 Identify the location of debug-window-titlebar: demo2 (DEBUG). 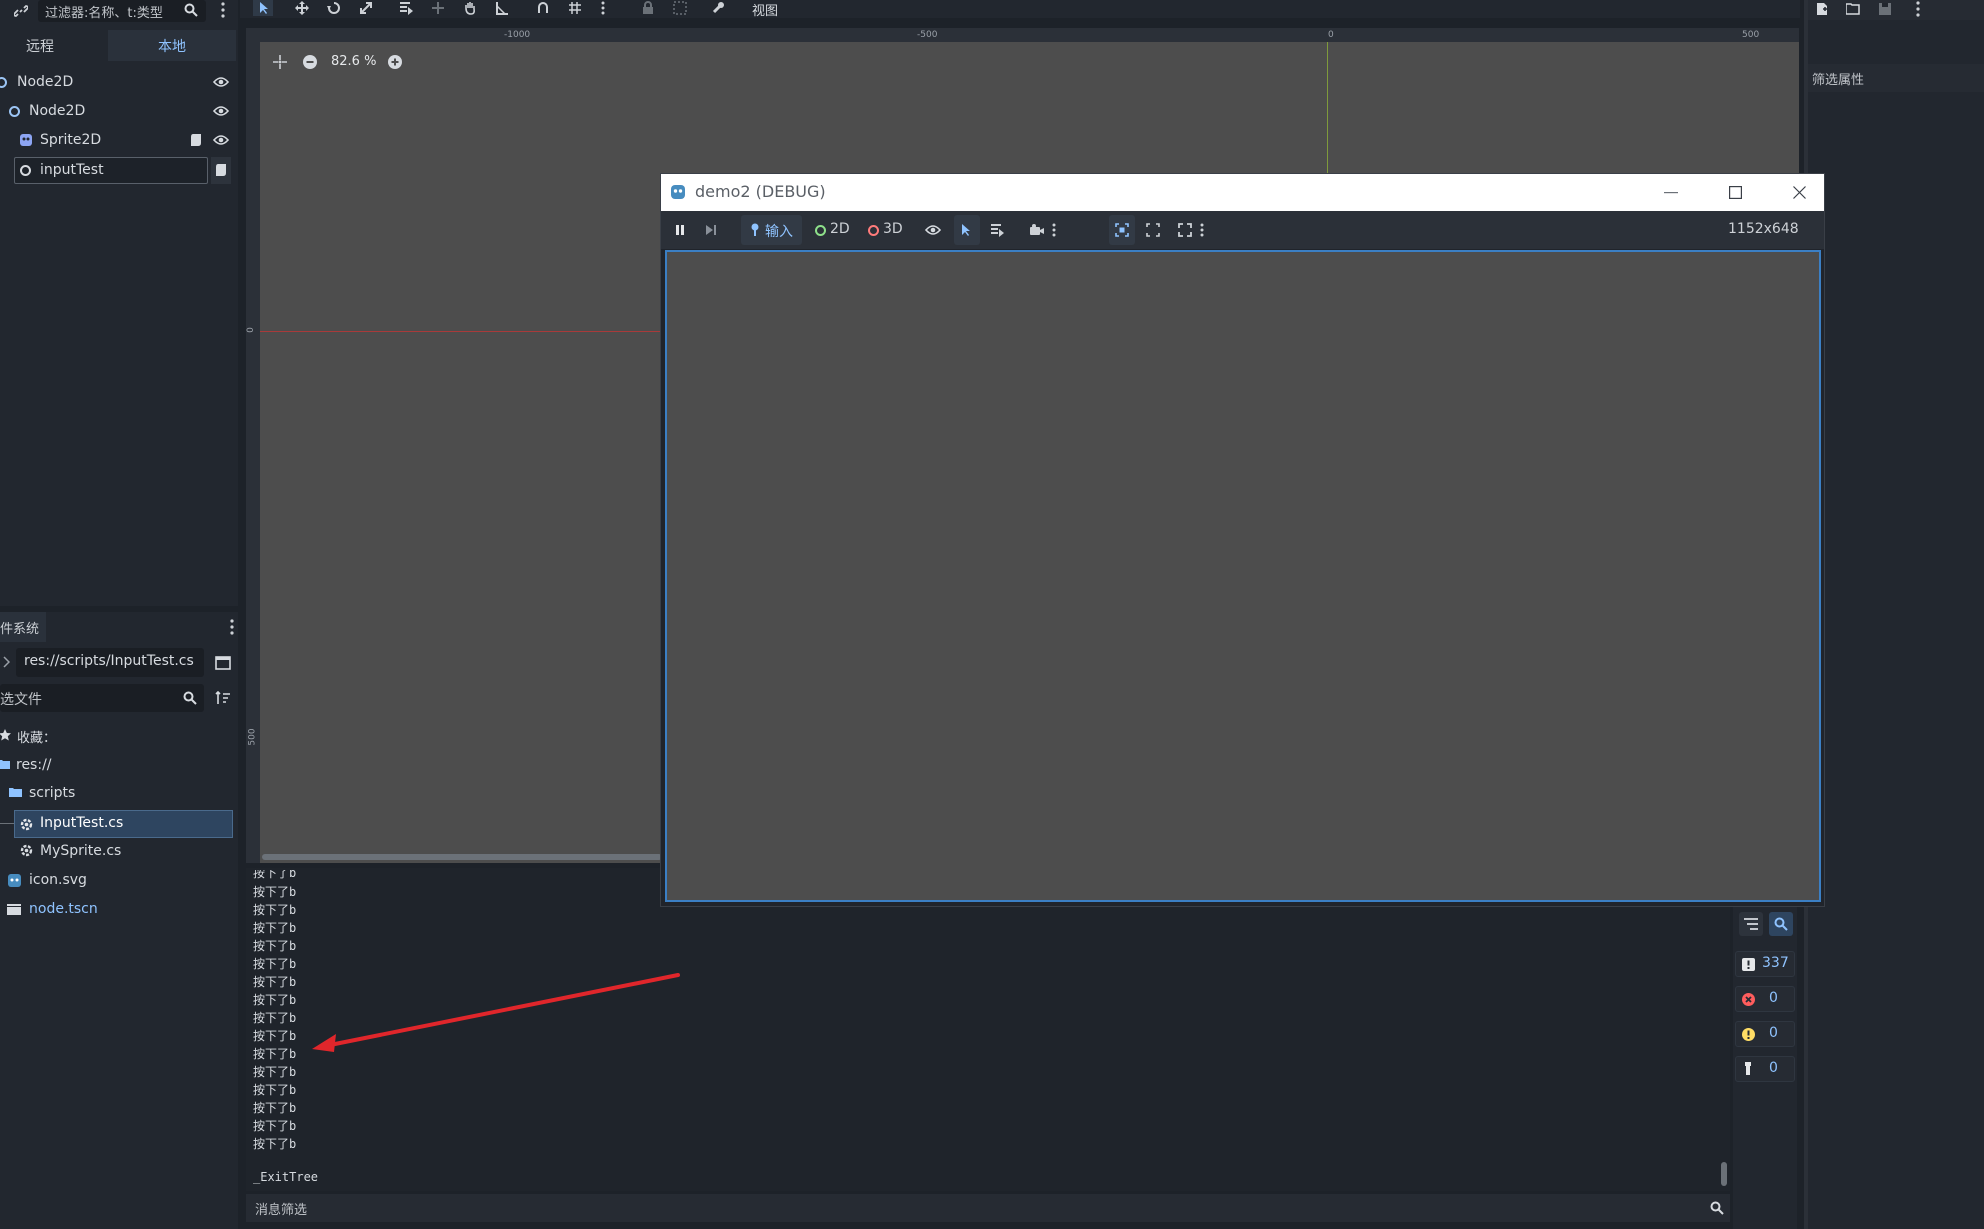
(1242, 192).